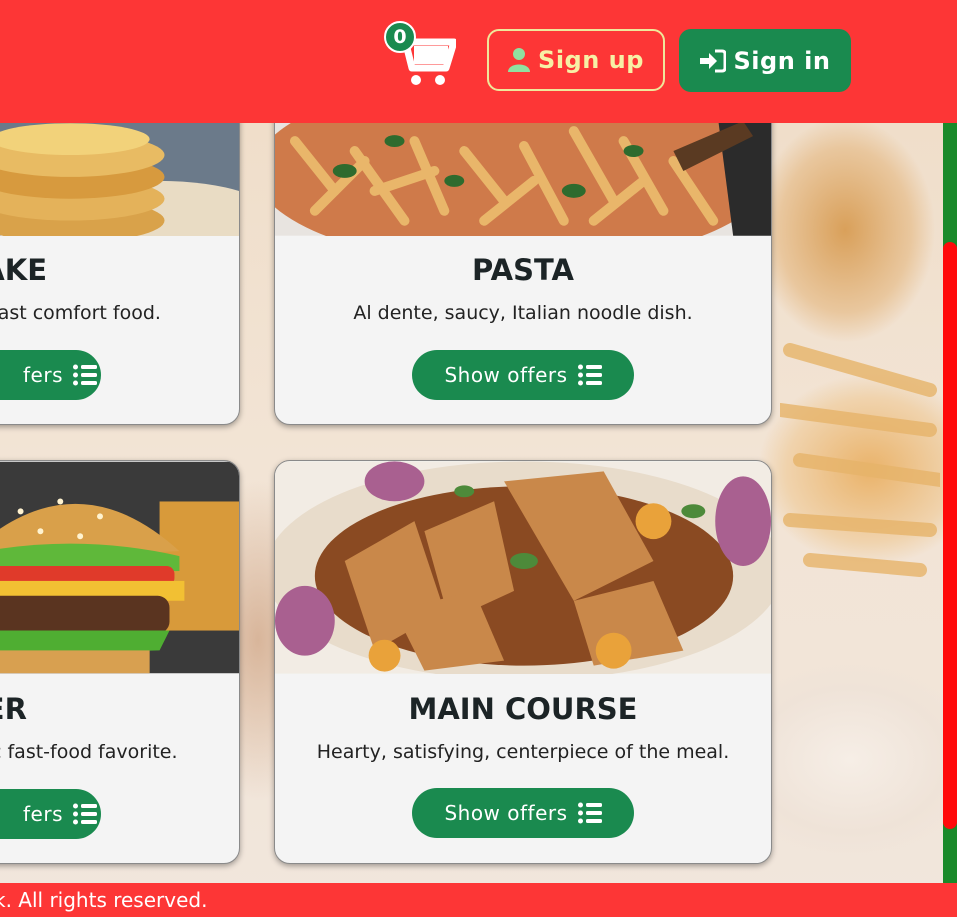  What do you see at coordinates (782, 60) in the screenshot?
I see `sign-in-label: Sign in` at bounding box center [782, 60].